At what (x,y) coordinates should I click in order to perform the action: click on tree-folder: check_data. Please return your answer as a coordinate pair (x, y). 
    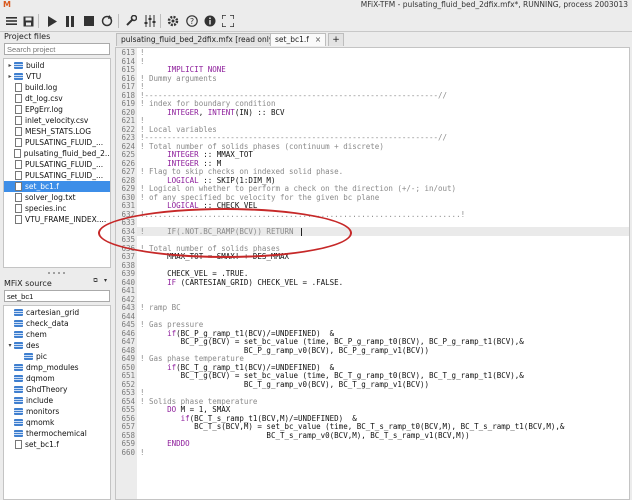
    Looking at the image, I should click on (57, 323).